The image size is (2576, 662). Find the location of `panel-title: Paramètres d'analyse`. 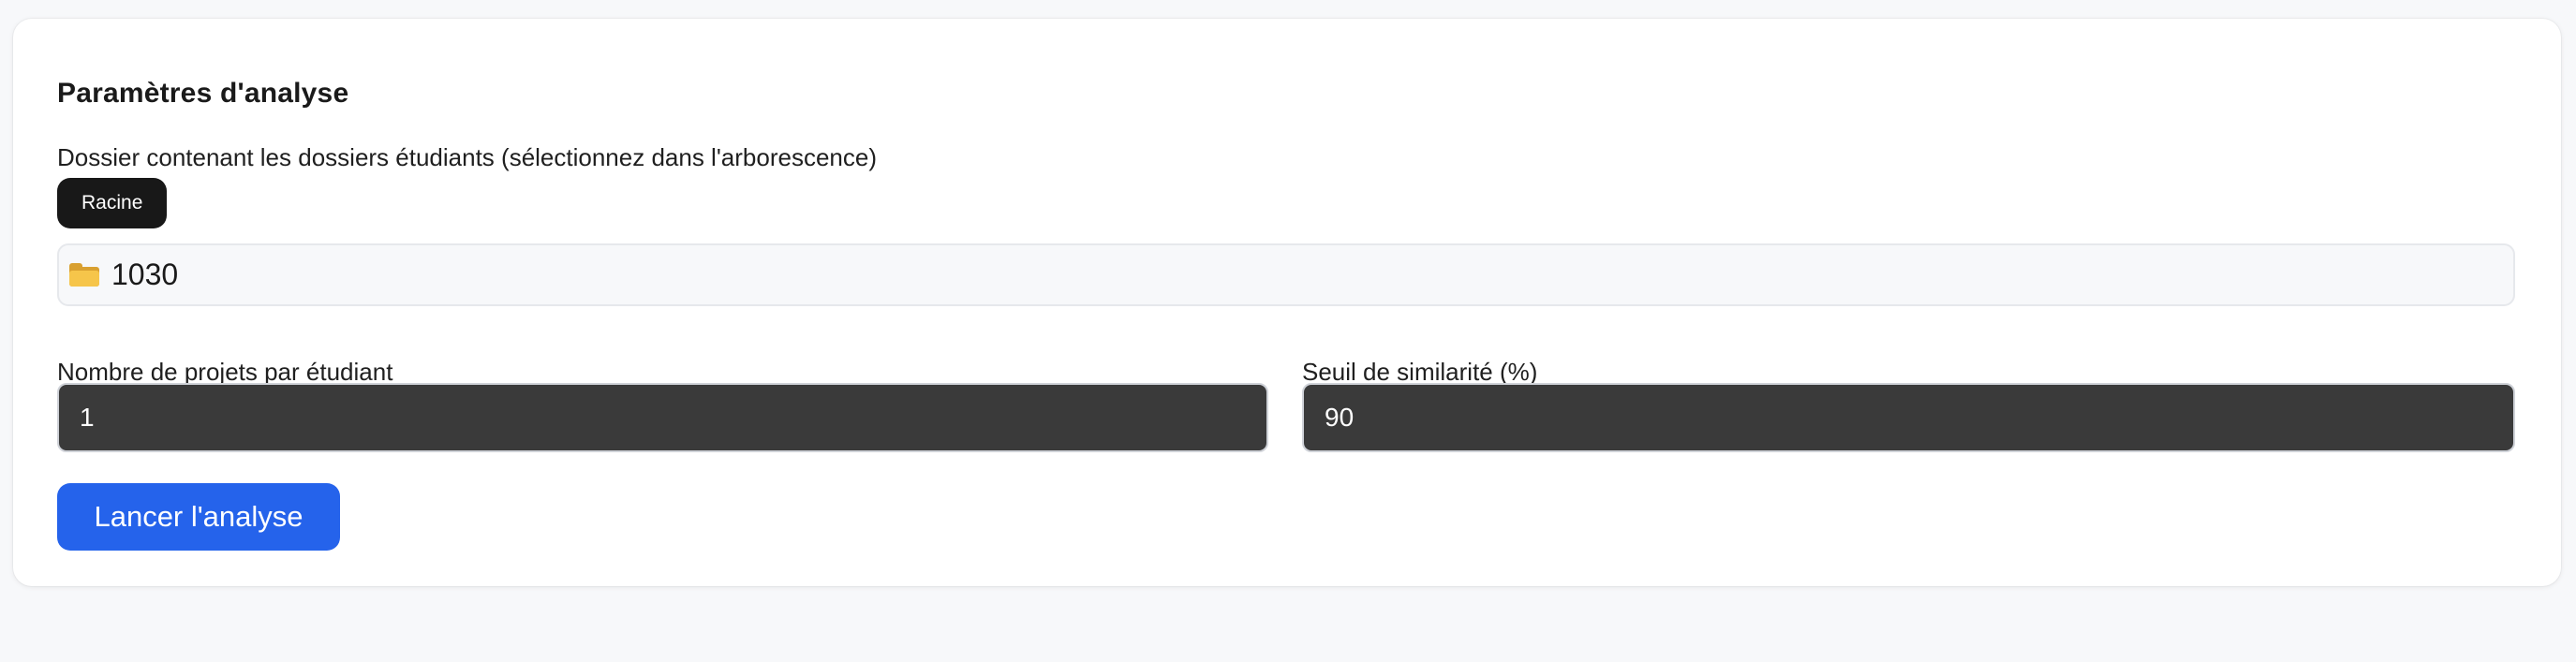

panel-title: Paramètres d'analyse is located at coordinates (203, 93).